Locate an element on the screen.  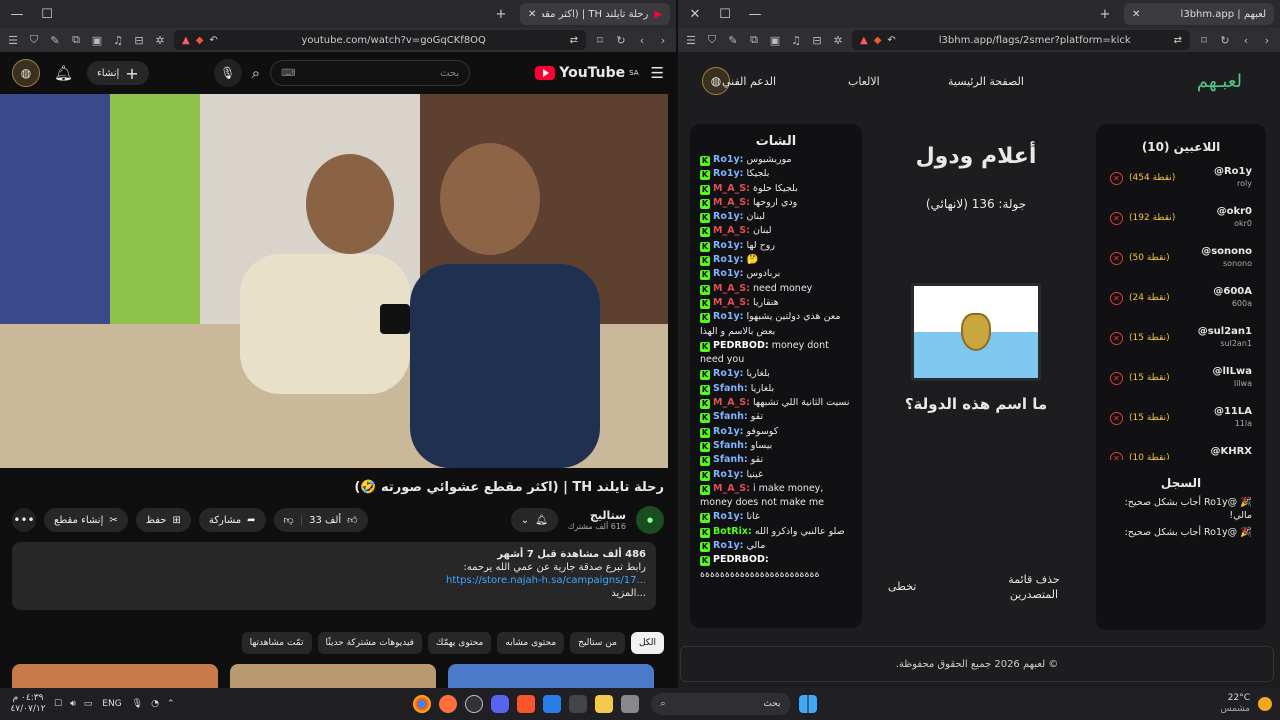
chip-from-channel: من ستاليج is located at coordinates (597, 643).